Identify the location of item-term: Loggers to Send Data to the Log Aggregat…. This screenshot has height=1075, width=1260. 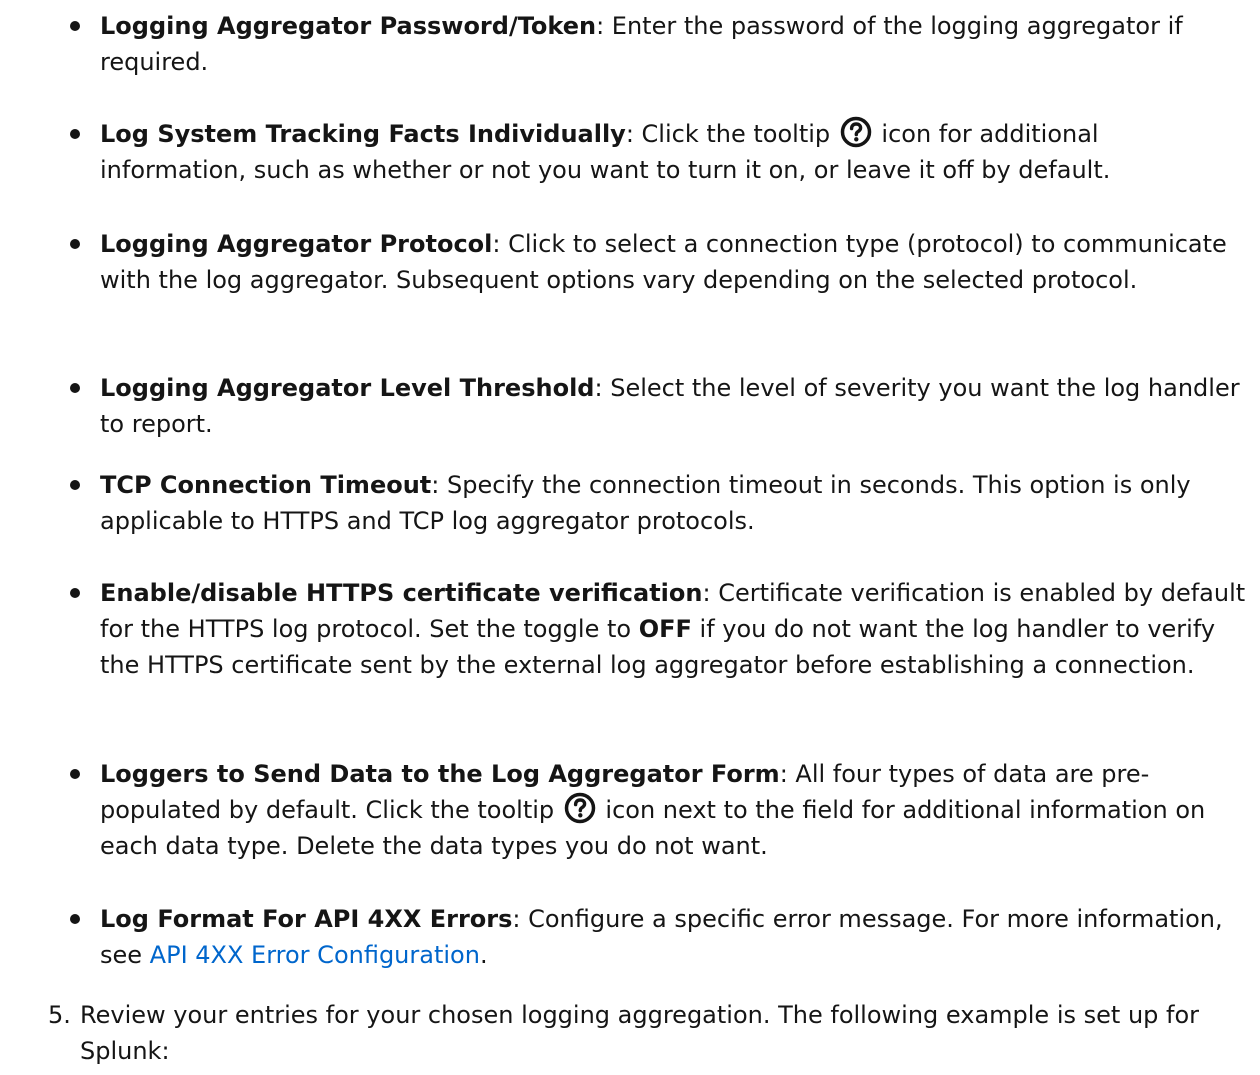
(440, 774).